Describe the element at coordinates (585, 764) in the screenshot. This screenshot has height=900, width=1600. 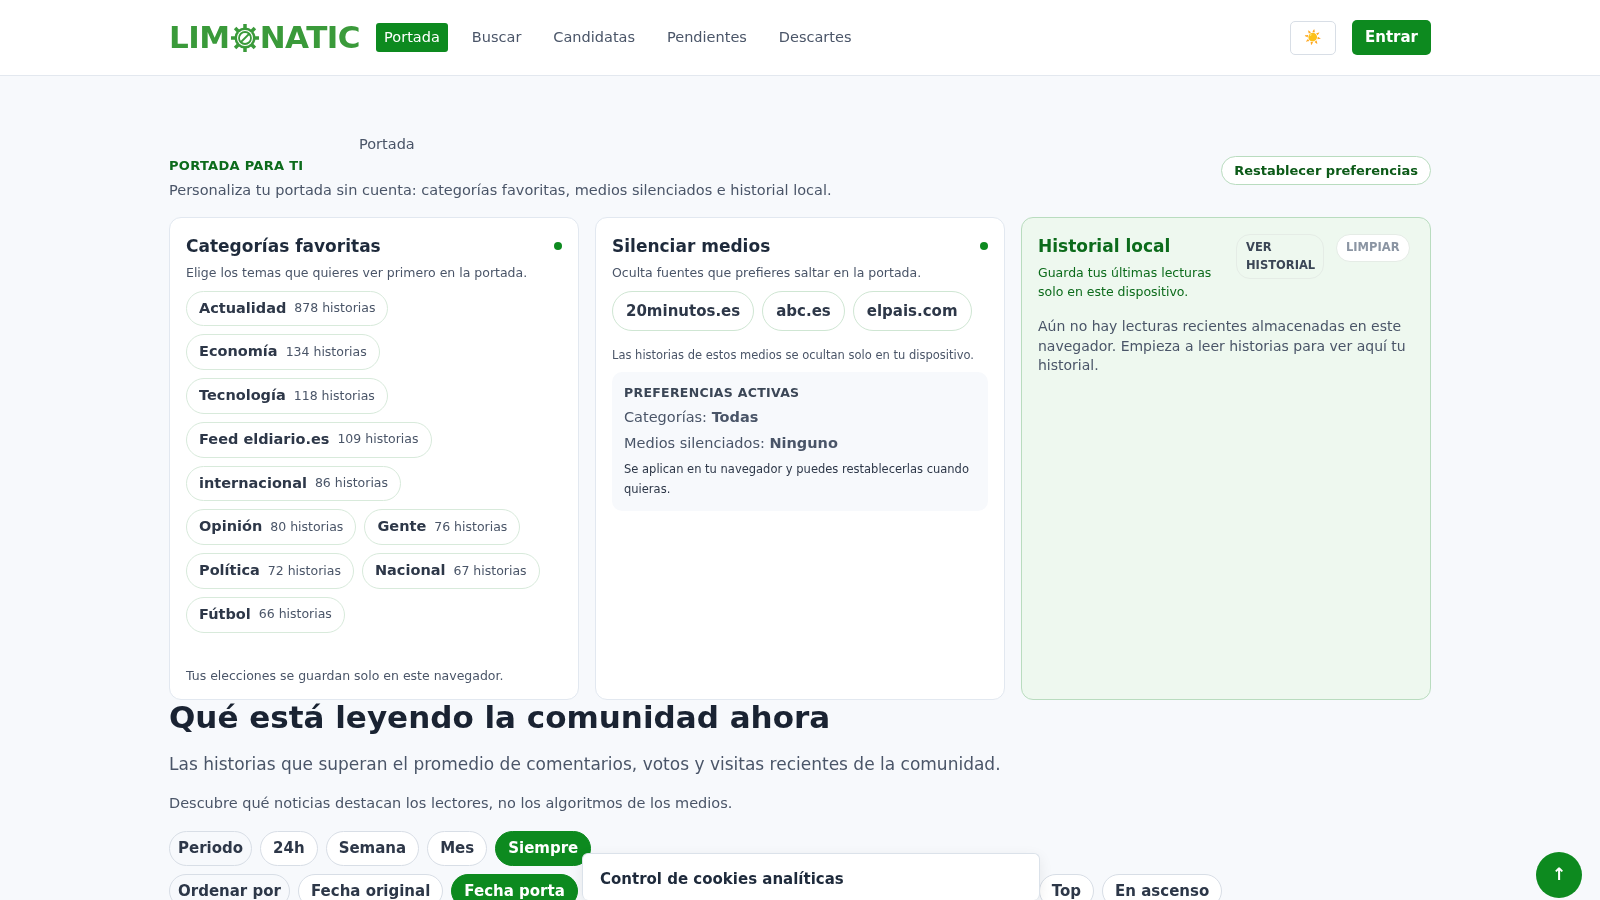
I see `section-lead: Las historias que superan el promedio de comentarios, votos y visitas recientes de la comunidad.` at that location.